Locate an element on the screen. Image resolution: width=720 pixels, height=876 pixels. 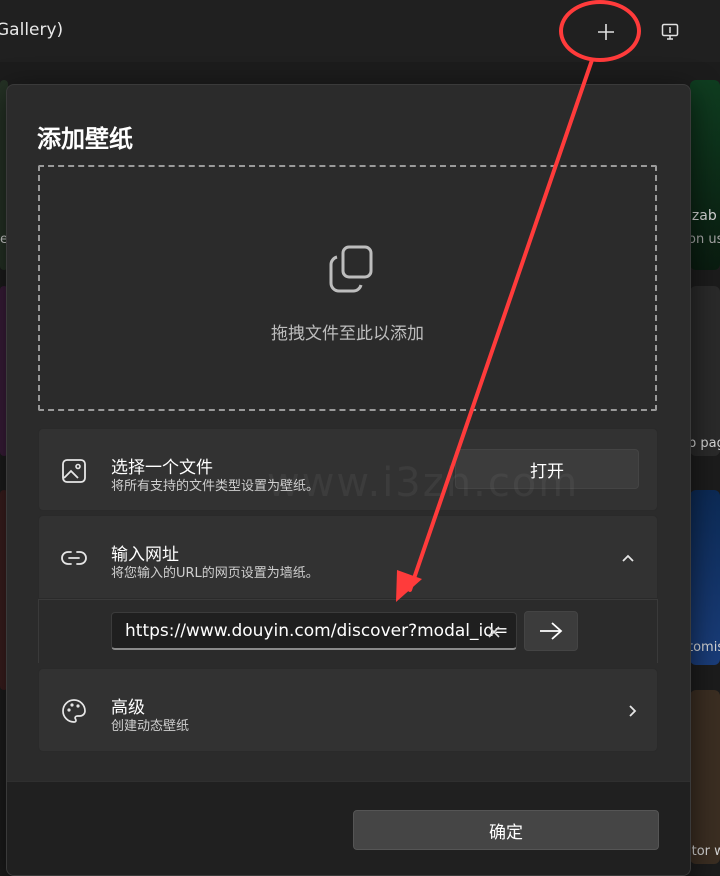
close-icon is located at coordinates (494, 632).